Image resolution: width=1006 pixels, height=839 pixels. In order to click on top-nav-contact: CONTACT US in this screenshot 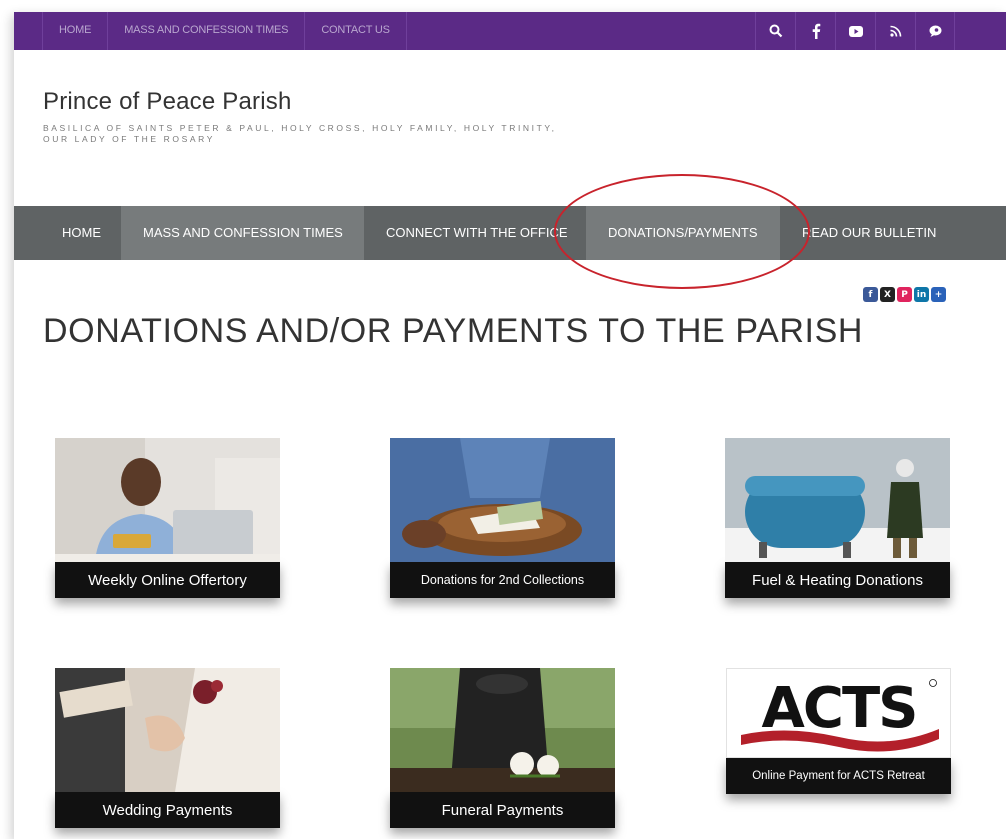, I will do `click(355, 31)`.